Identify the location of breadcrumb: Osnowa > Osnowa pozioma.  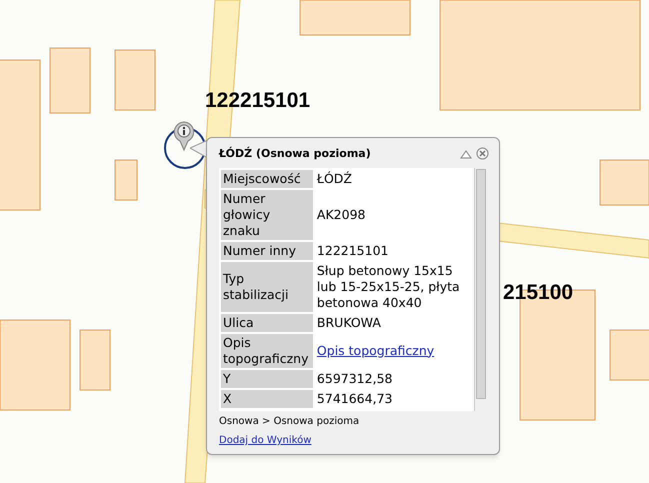
(289, 422).